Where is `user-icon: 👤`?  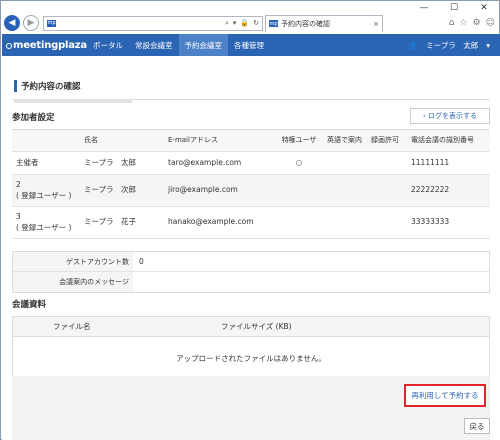
user-icon: 👤 is located at coordinates (413, 45).